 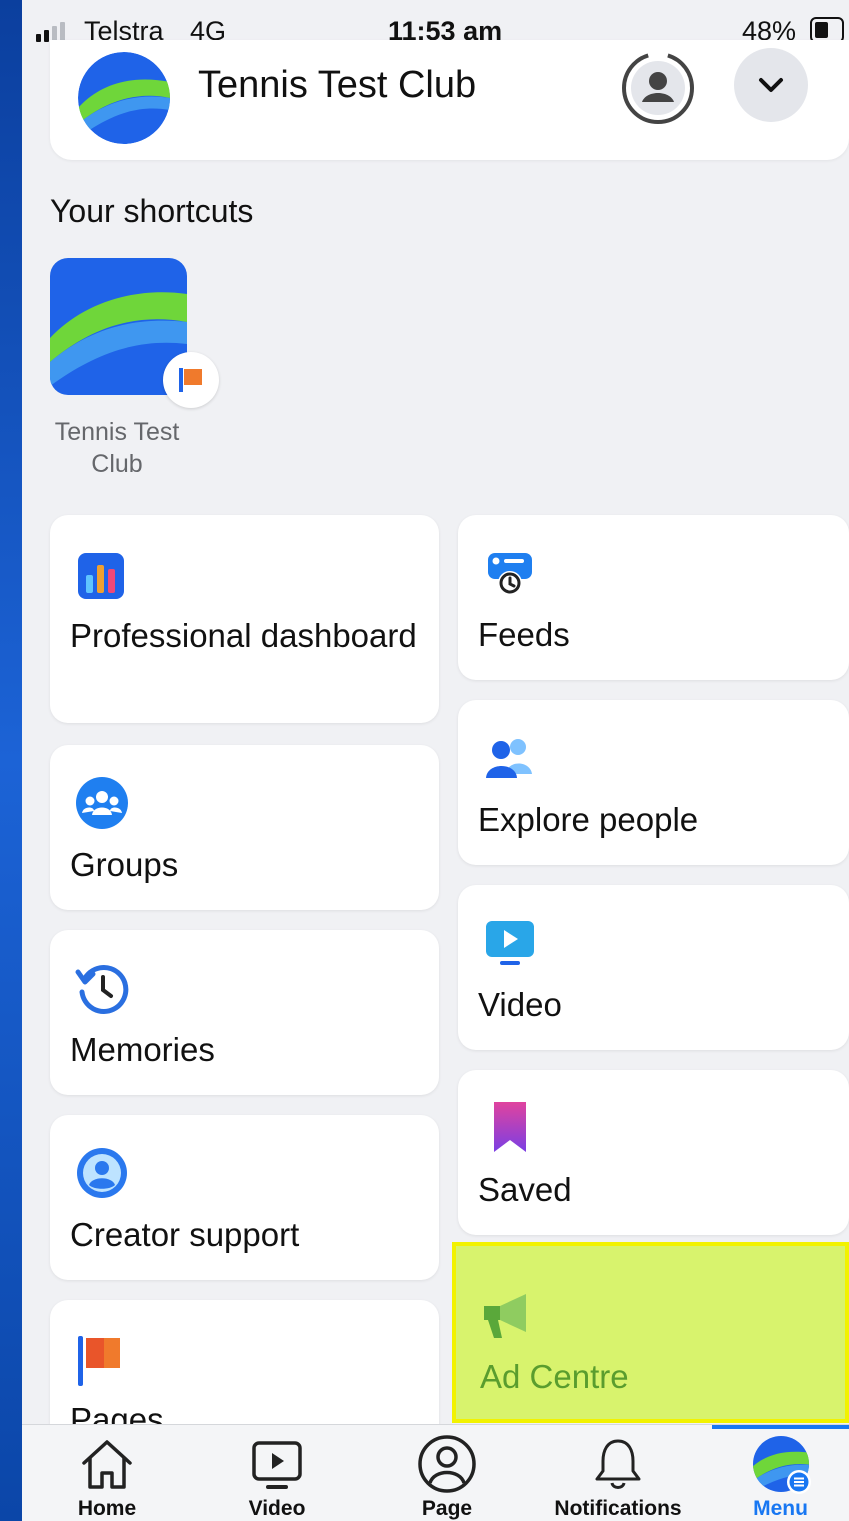 What do you see at coordinates (653, 782) in the screenshot?
I see `menu-item-explore-people: Explore people` at bounding box center [653, 782].